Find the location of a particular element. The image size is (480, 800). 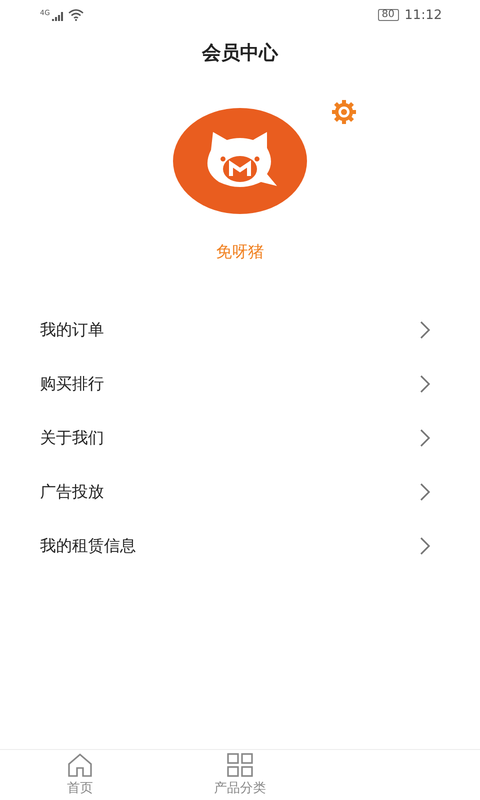

tab: 产品分类 is located at coordinates (240, 775).